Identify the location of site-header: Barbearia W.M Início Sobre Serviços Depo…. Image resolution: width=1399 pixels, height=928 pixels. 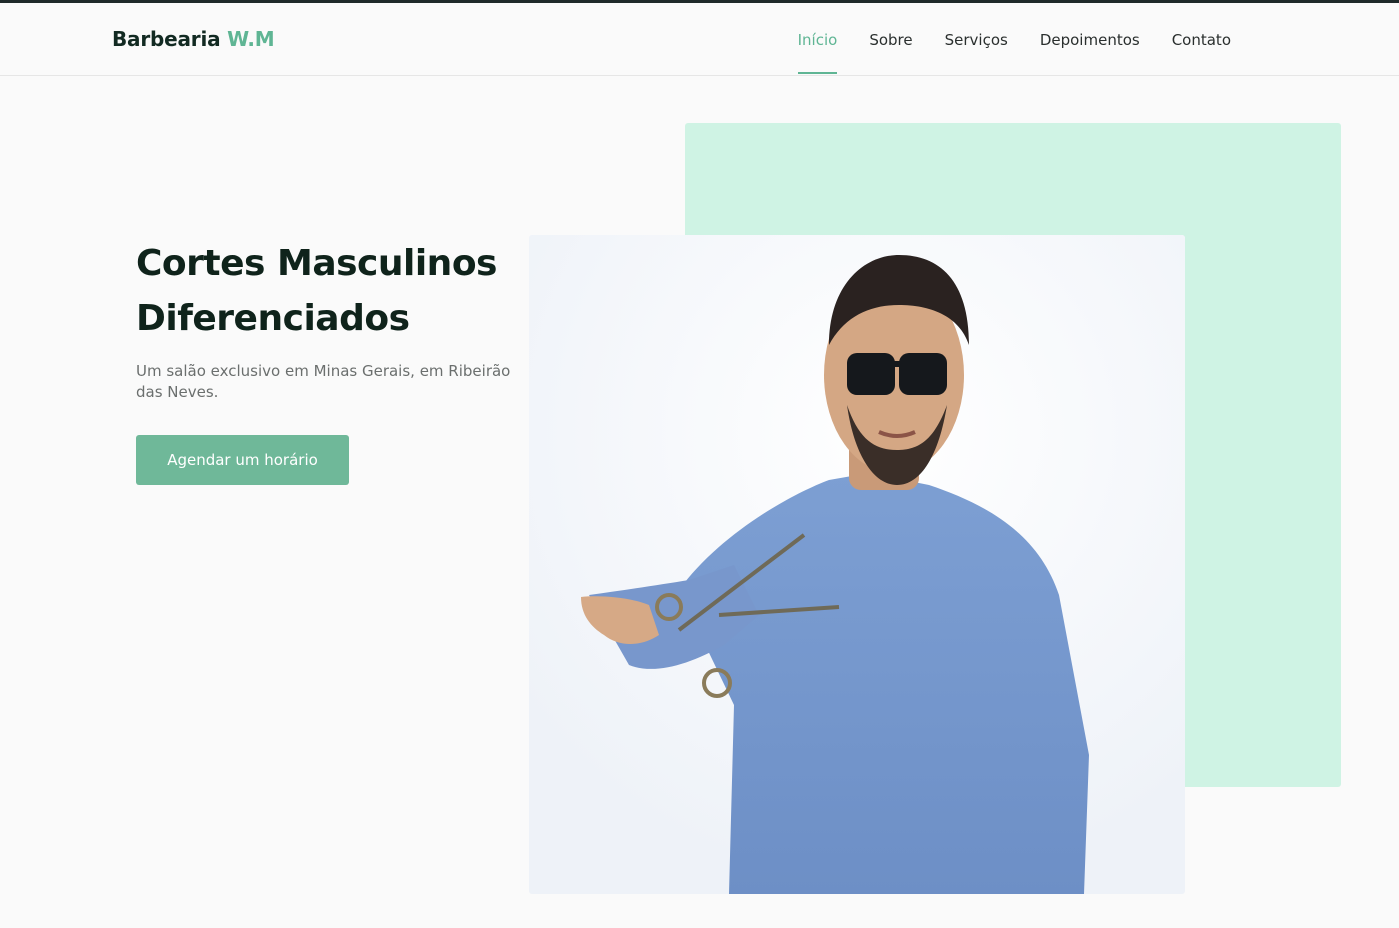
(699, 39).